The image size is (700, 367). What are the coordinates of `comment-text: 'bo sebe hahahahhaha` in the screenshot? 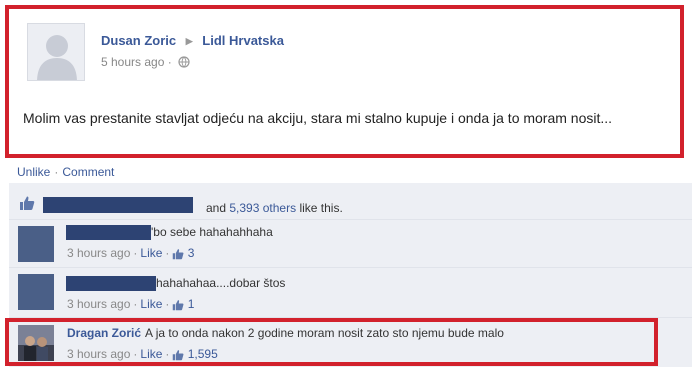 It's located at (212, 232).